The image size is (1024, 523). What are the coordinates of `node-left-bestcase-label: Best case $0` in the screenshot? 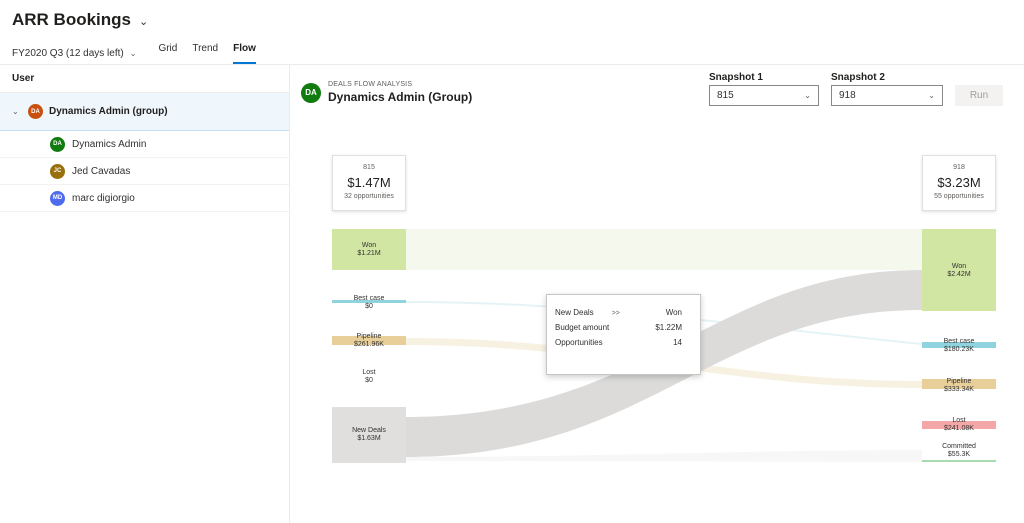 It's located at (369, 302).